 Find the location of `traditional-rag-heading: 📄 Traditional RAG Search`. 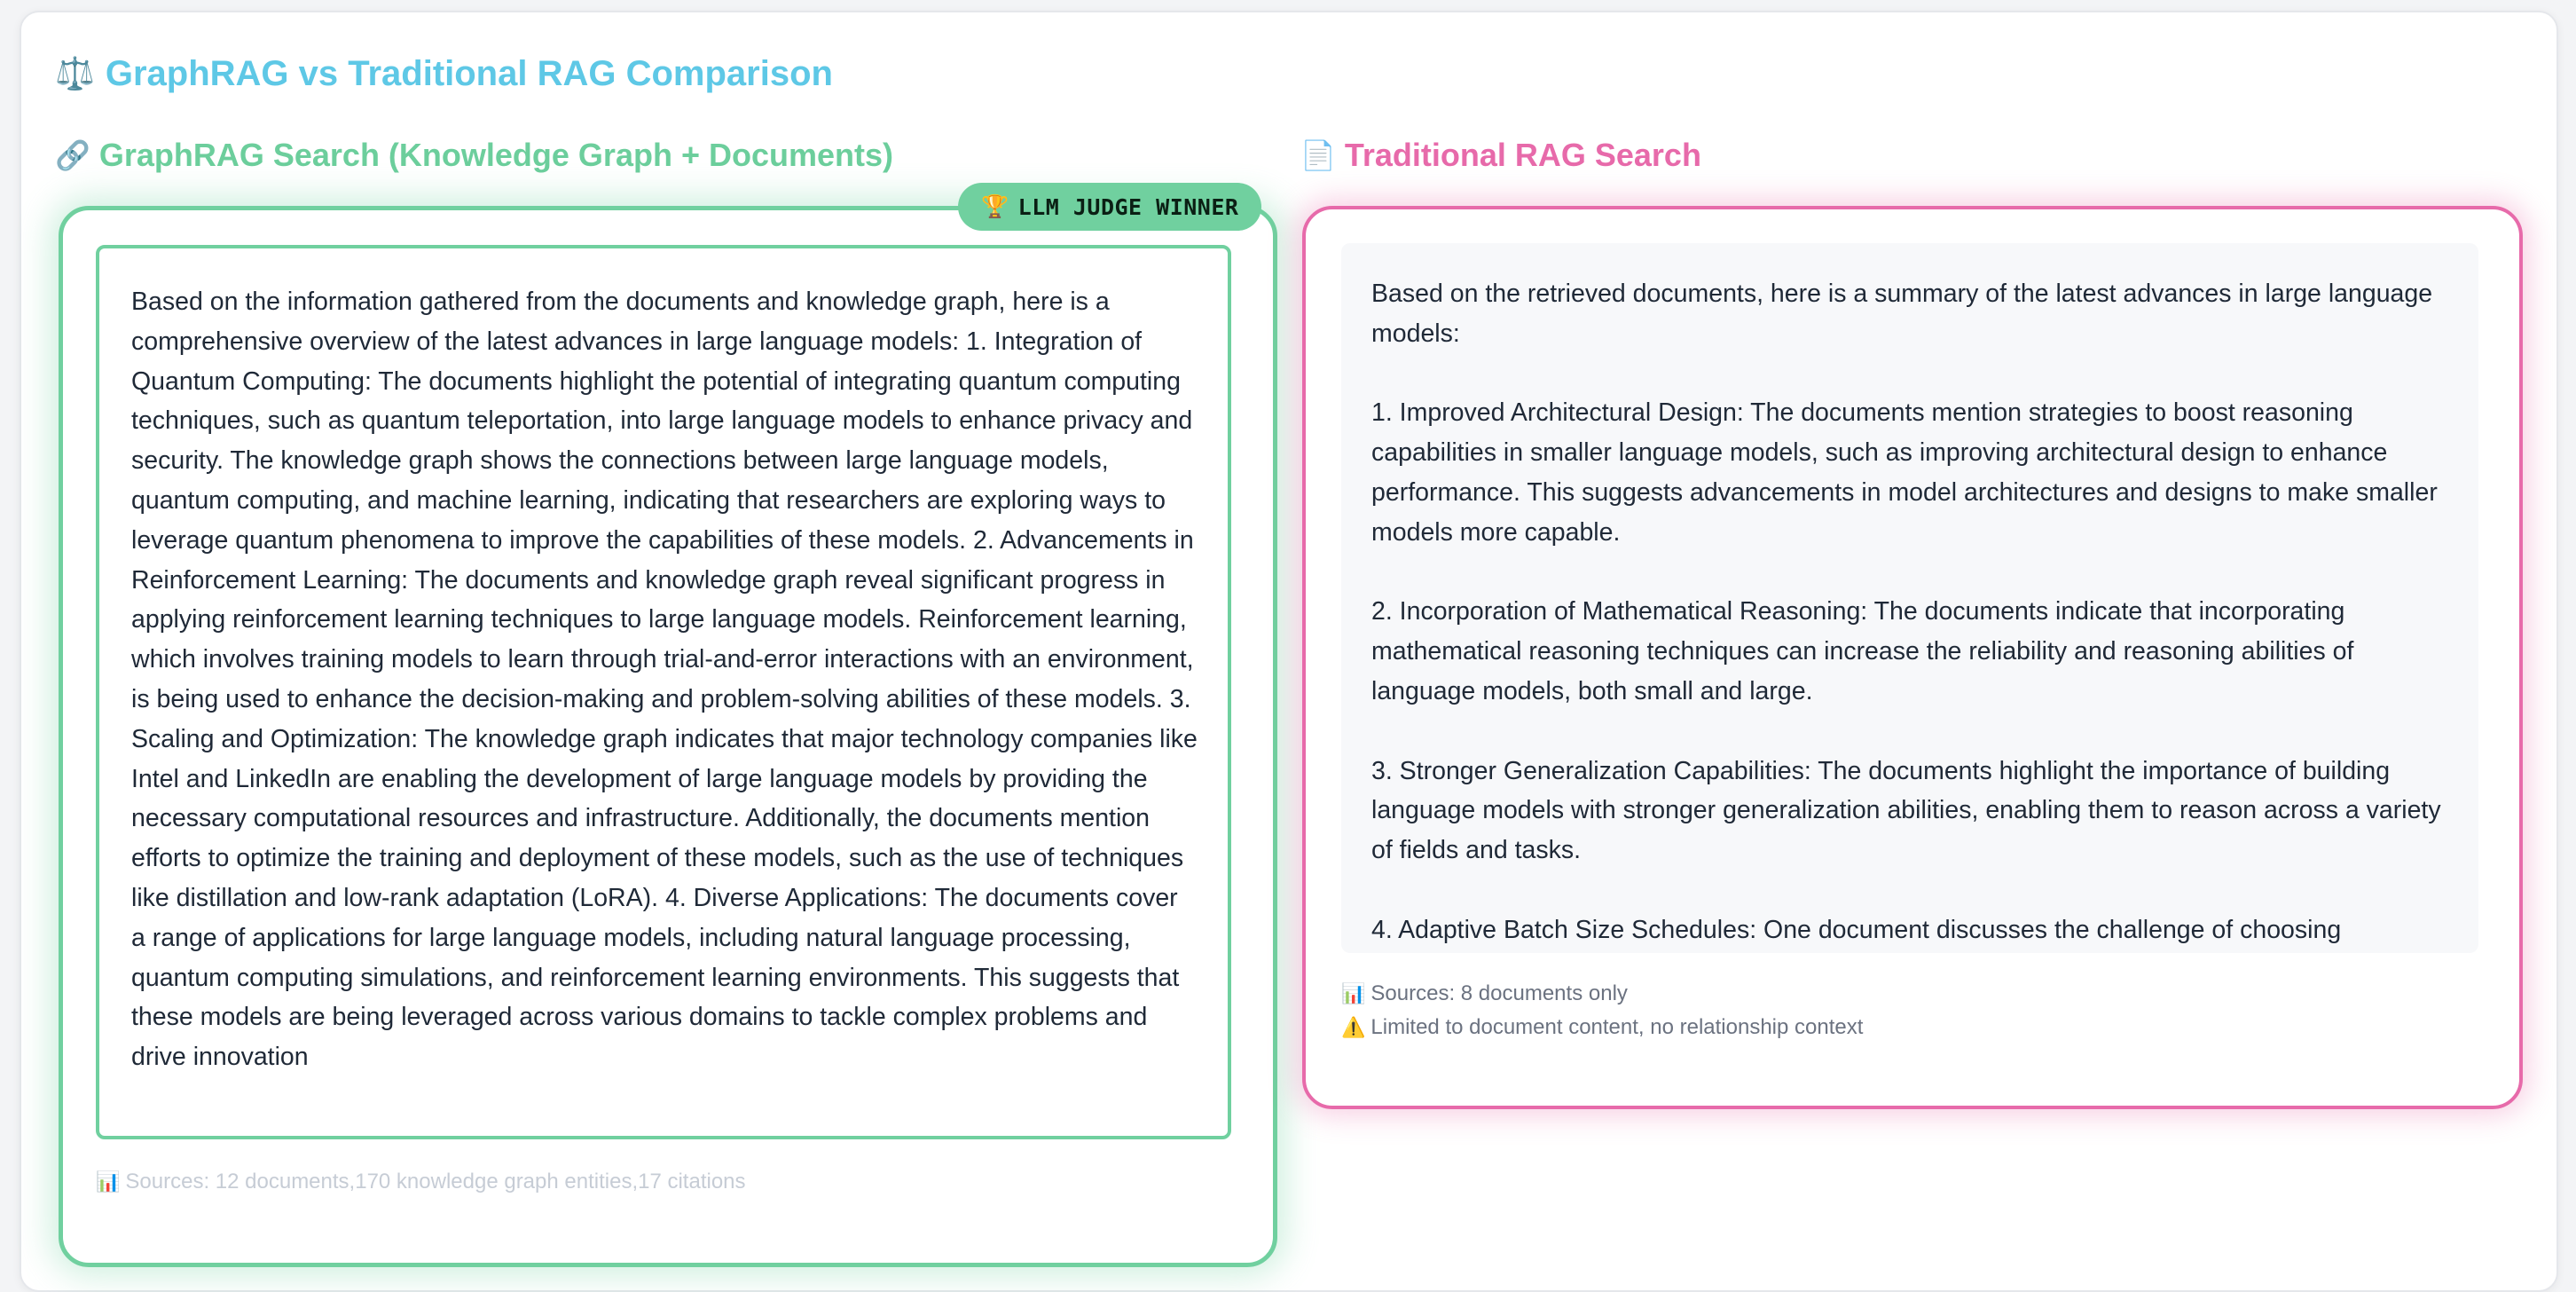

traditional-rag-heading: 📄 Traditional RAG Search is located at coordinates (1500, 155).